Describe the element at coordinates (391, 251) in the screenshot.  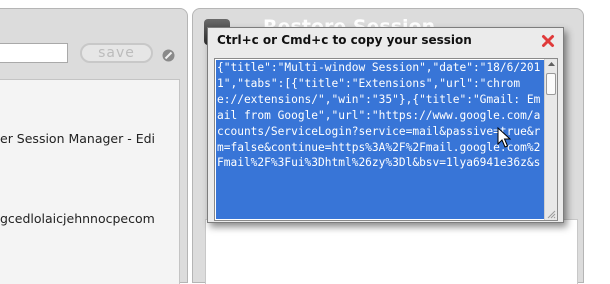
I see `restore-content-area` at that location.